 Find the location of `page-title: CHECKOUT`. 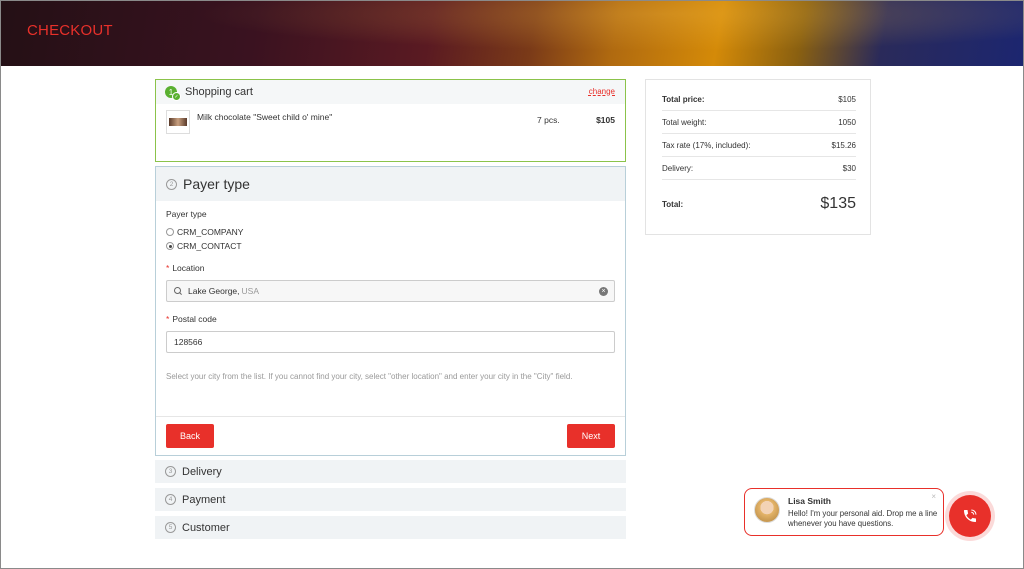

page-title: CHECKOUT is located at coordinates (70, 30).